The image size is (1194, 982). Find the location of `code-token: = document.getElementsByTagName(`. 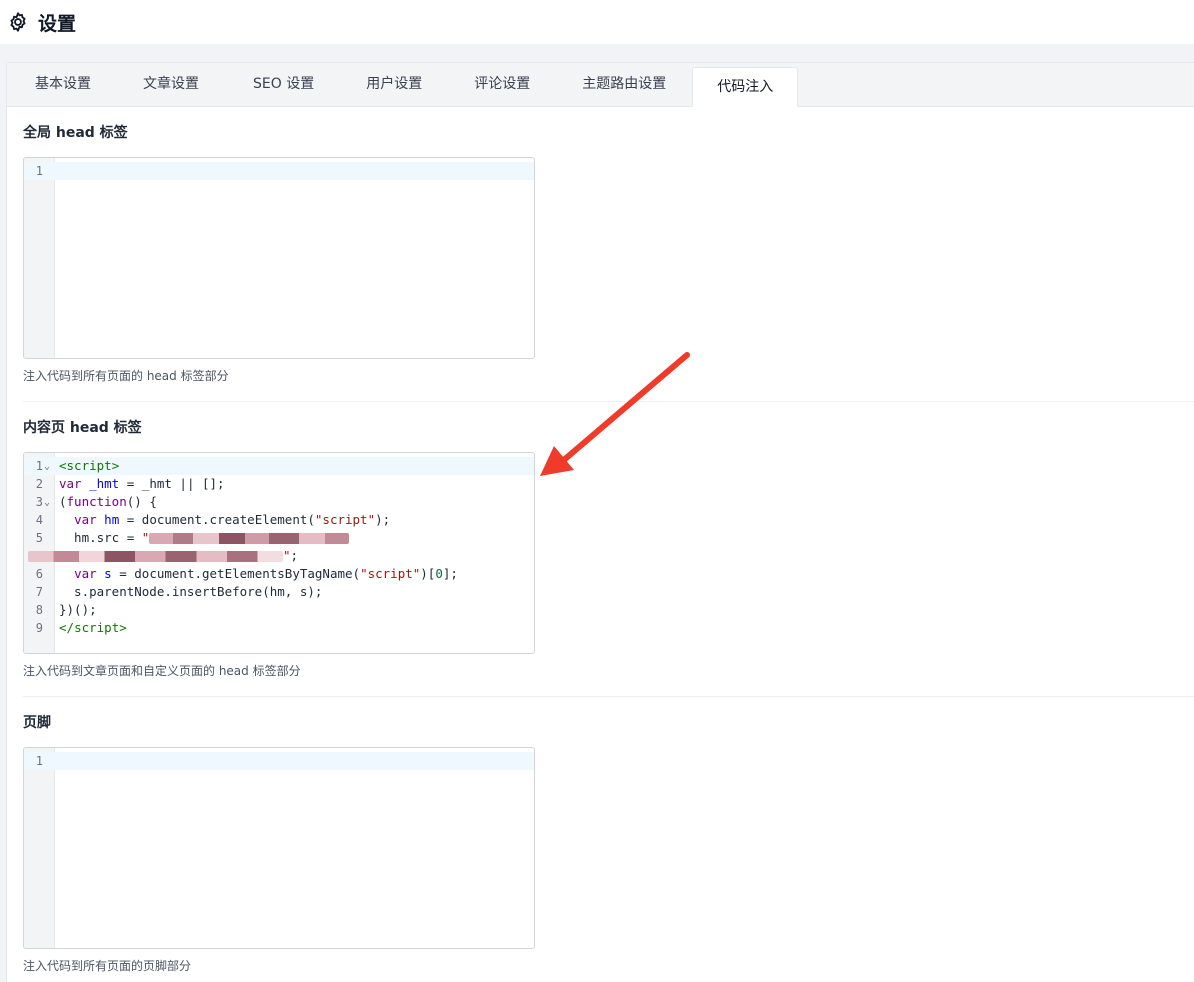

code-token: = document.getElementsByTagName( is located at coordinates (236, 573).